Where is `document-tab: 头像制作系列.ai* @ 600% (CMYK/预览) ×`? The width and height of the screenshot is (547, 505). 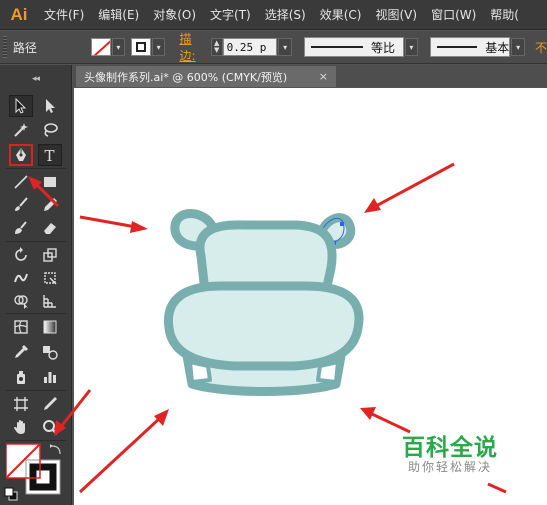
document-tab: 头像制作系列.ai* @ 600% (CMYK/预览) × is located at coordinates (206, 76).